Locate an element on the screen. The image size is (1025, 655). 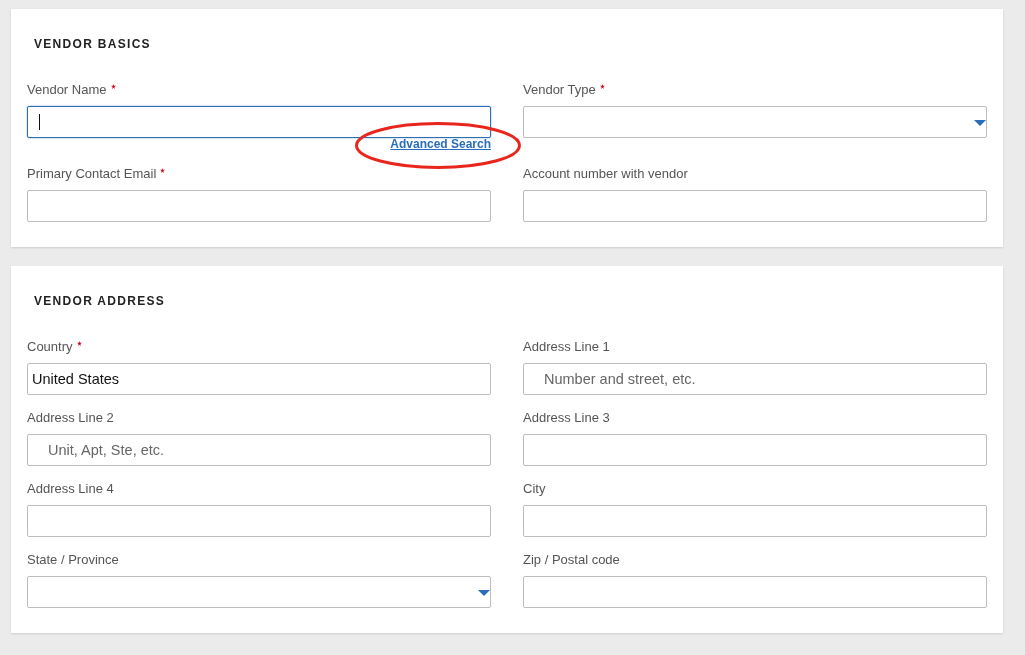
field-label: Address Line 1 is located at coordinates (566, 347).